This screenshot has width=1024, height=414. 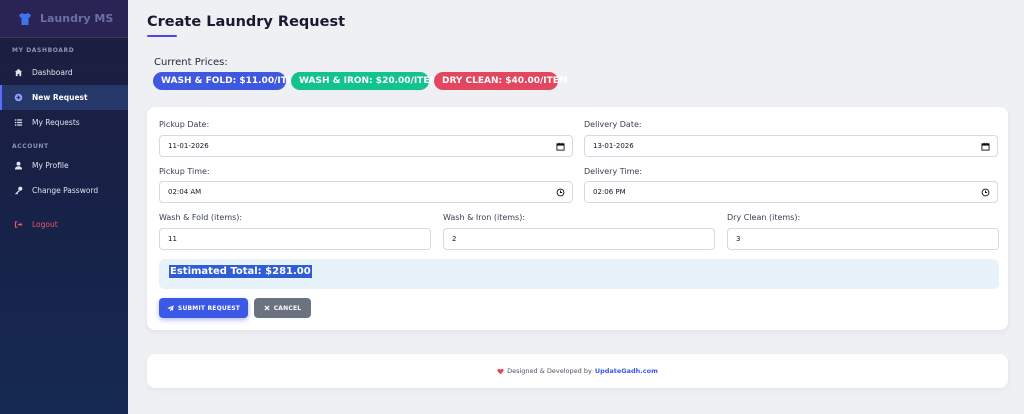 What do you see at coordinates (162, 36) in the screenshot?
I see `title-underline` at bounding box center [162, 36].